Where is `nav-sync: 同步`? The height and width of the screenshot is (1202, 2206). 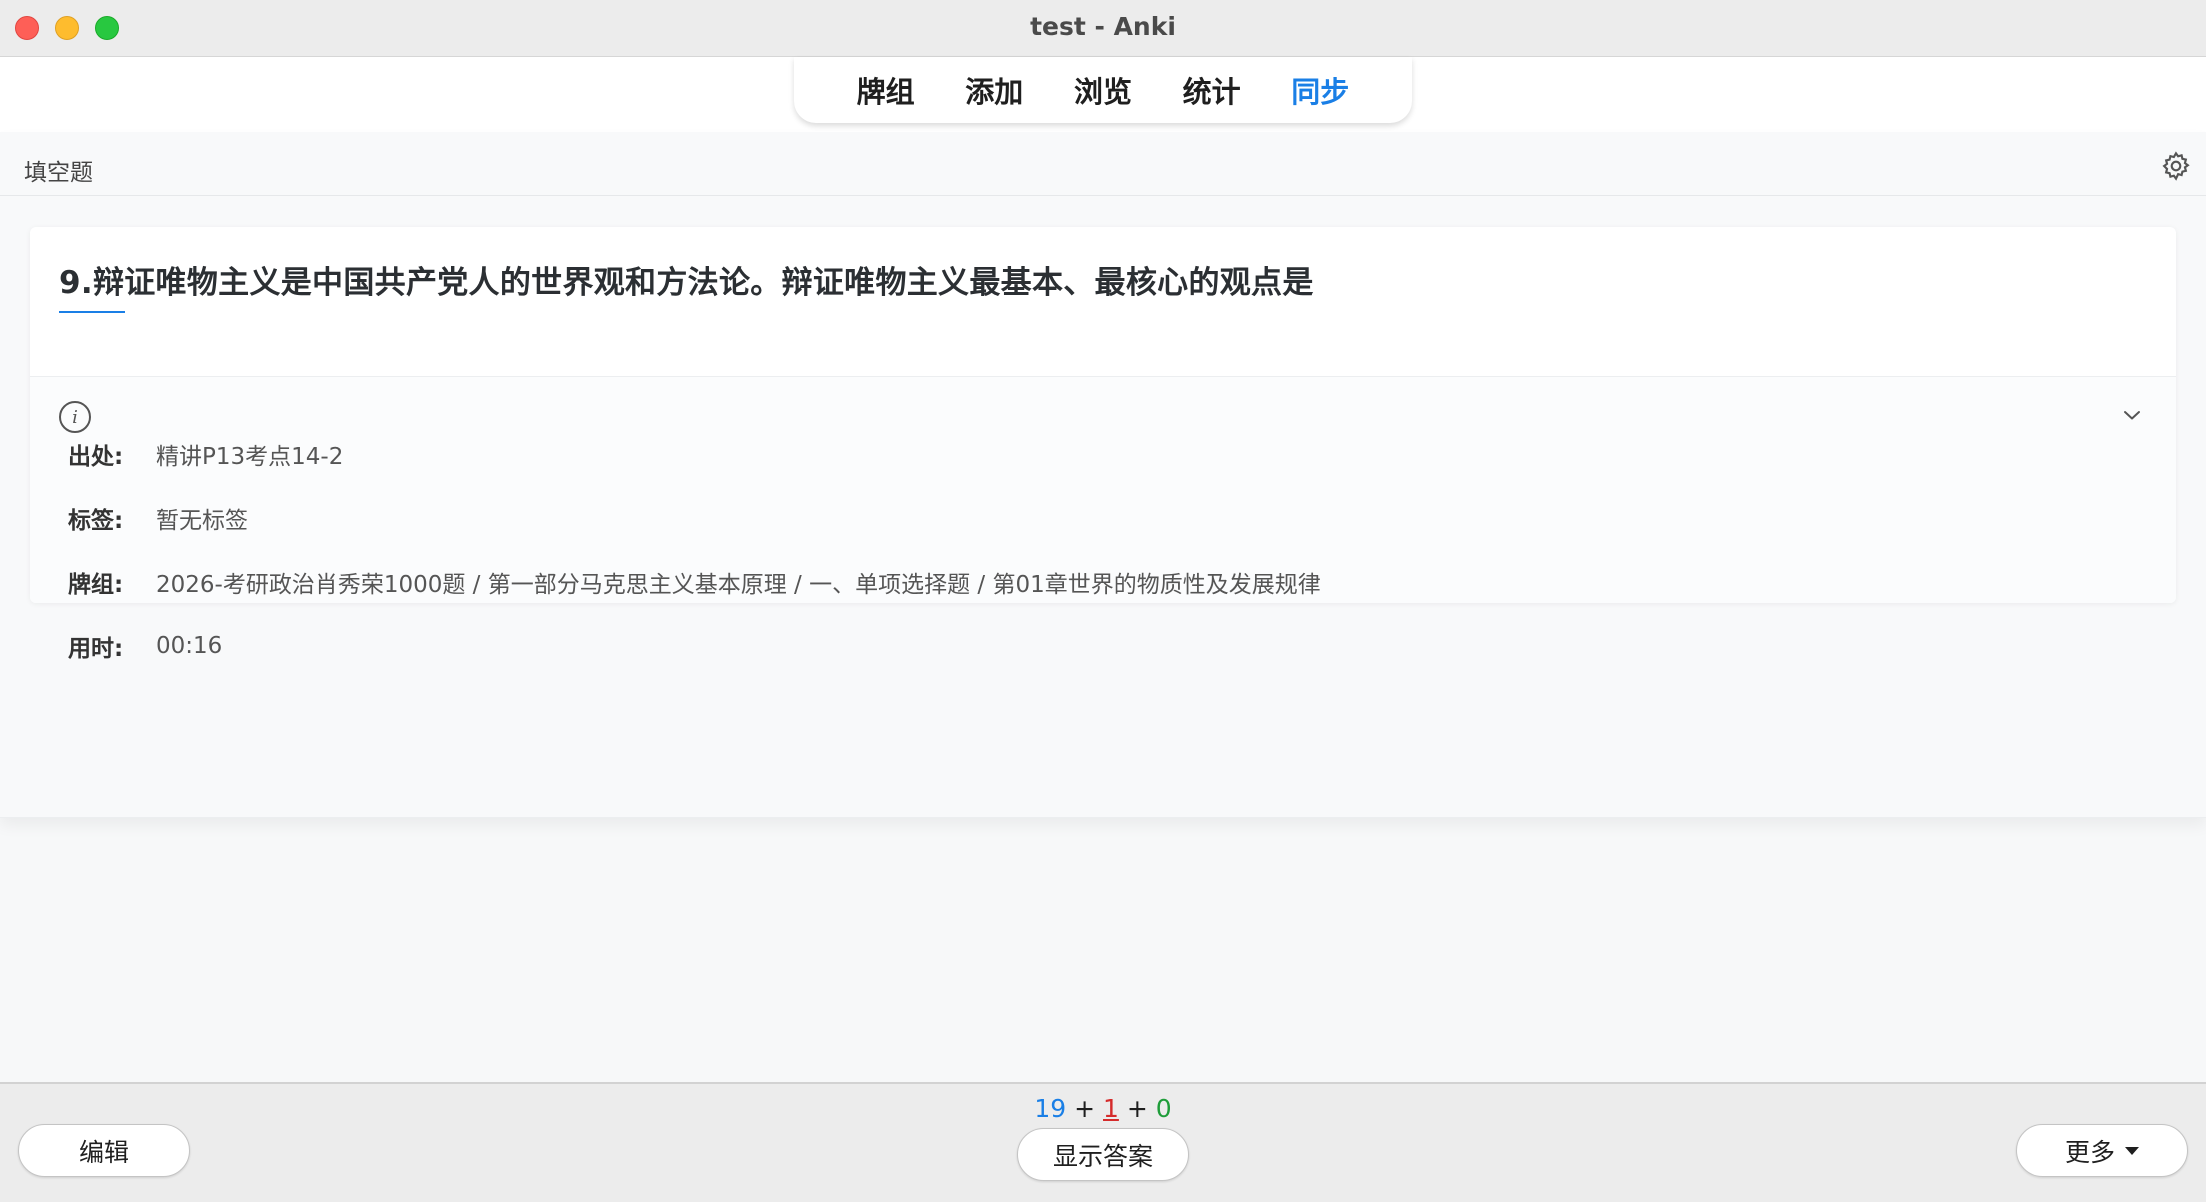
nav-sync: 同步 is located at coordinates (1320, 90).